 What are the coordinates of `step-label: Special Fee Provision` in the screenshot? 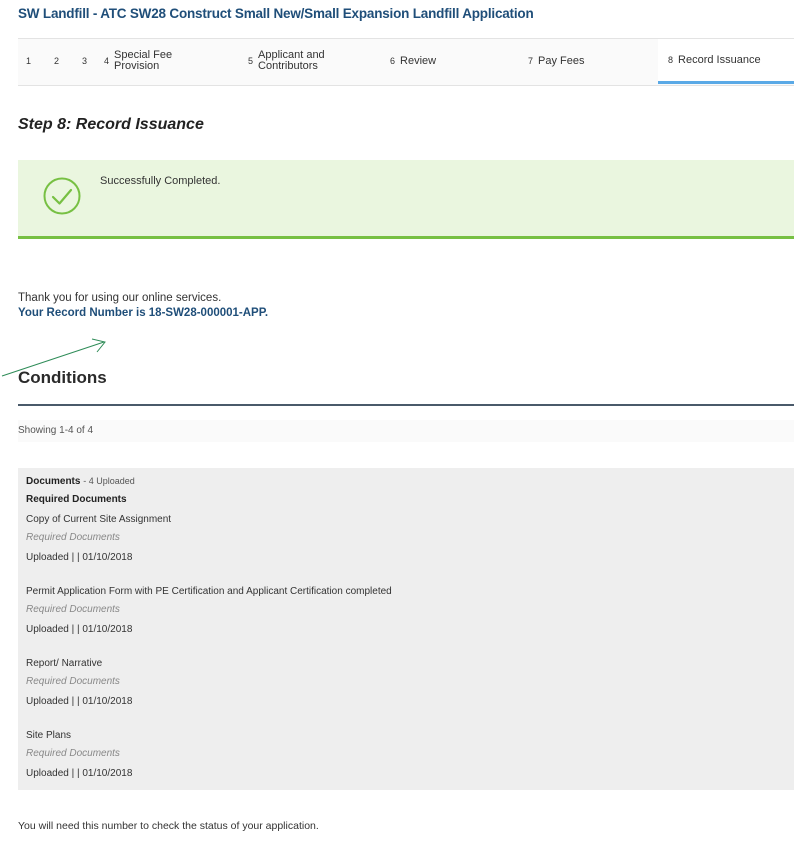 It's located at (143, 60).